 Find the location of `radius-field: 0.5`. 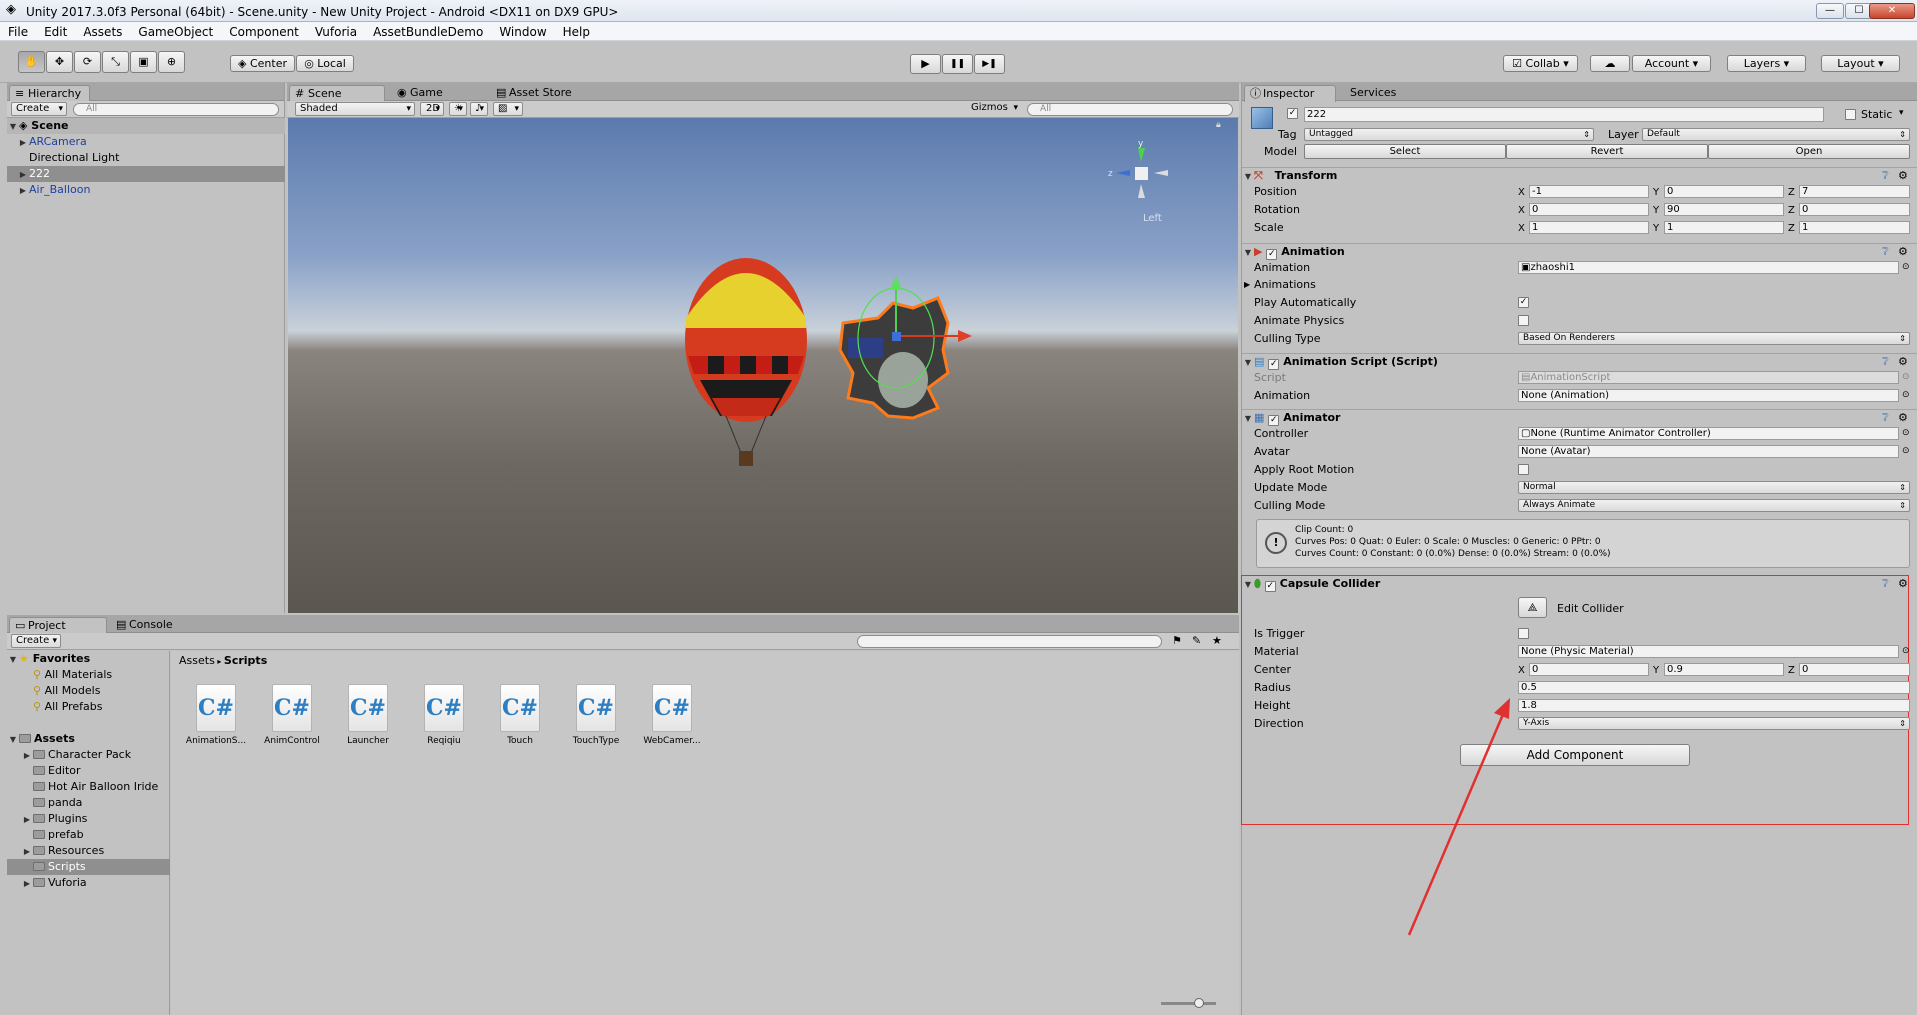

radius-field: 0.5 is located at coordinates (1714, 687).